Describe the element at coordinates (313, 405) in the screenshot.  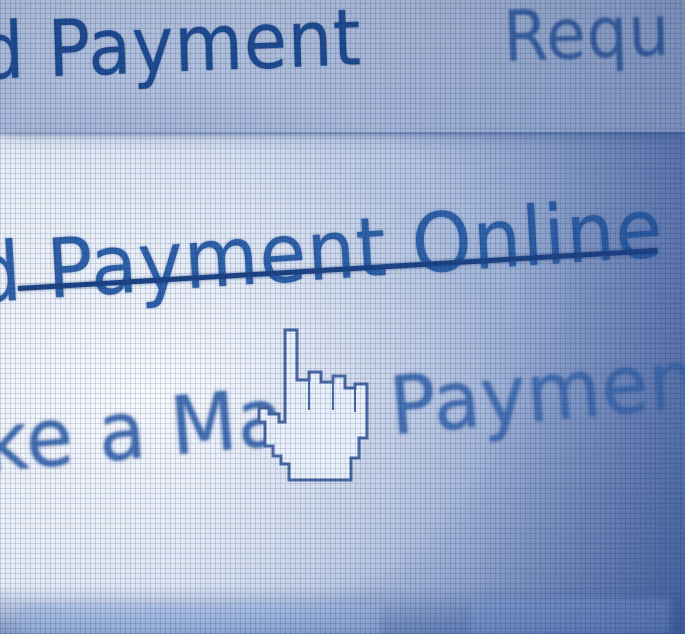
I see `hand-pointer-icon` at that location.